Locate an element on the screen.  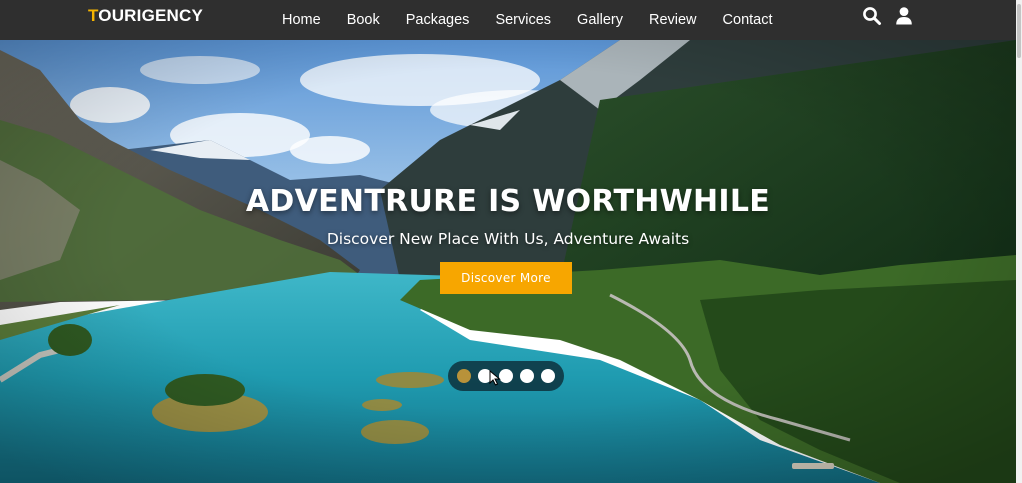
hero-title: ADVENTRURE IS WORTHWHILE is located at coordinates (508, 201).